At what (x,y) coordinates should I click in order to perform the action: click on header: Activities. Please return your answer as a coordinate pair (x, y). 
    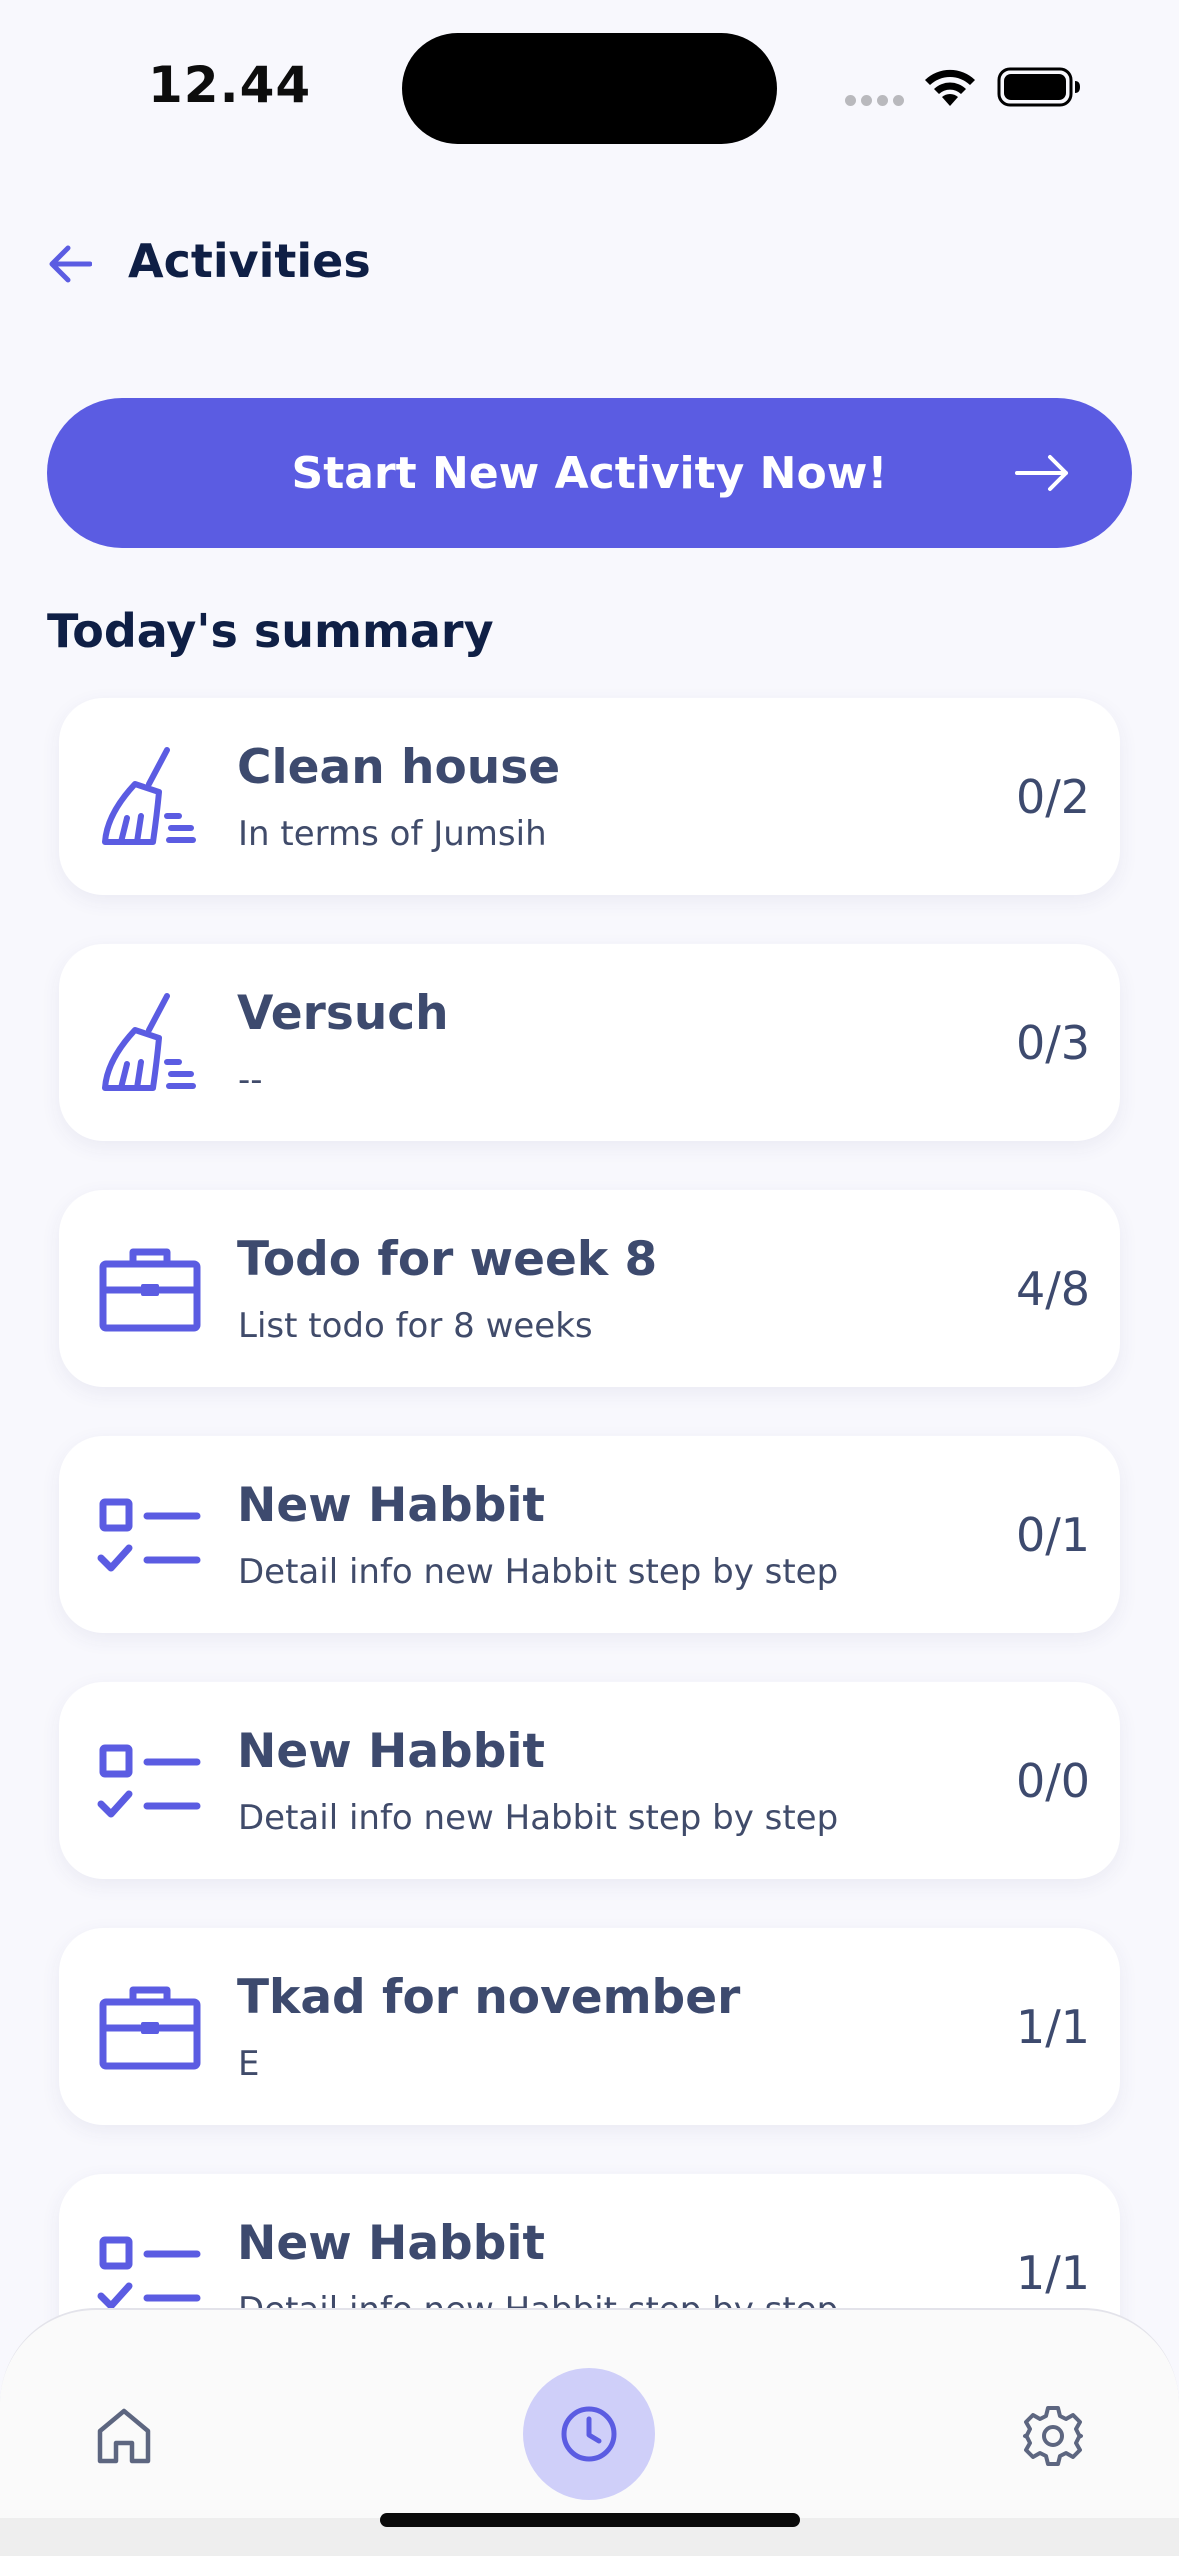
    Looking at the image, I should click on (589, 265).